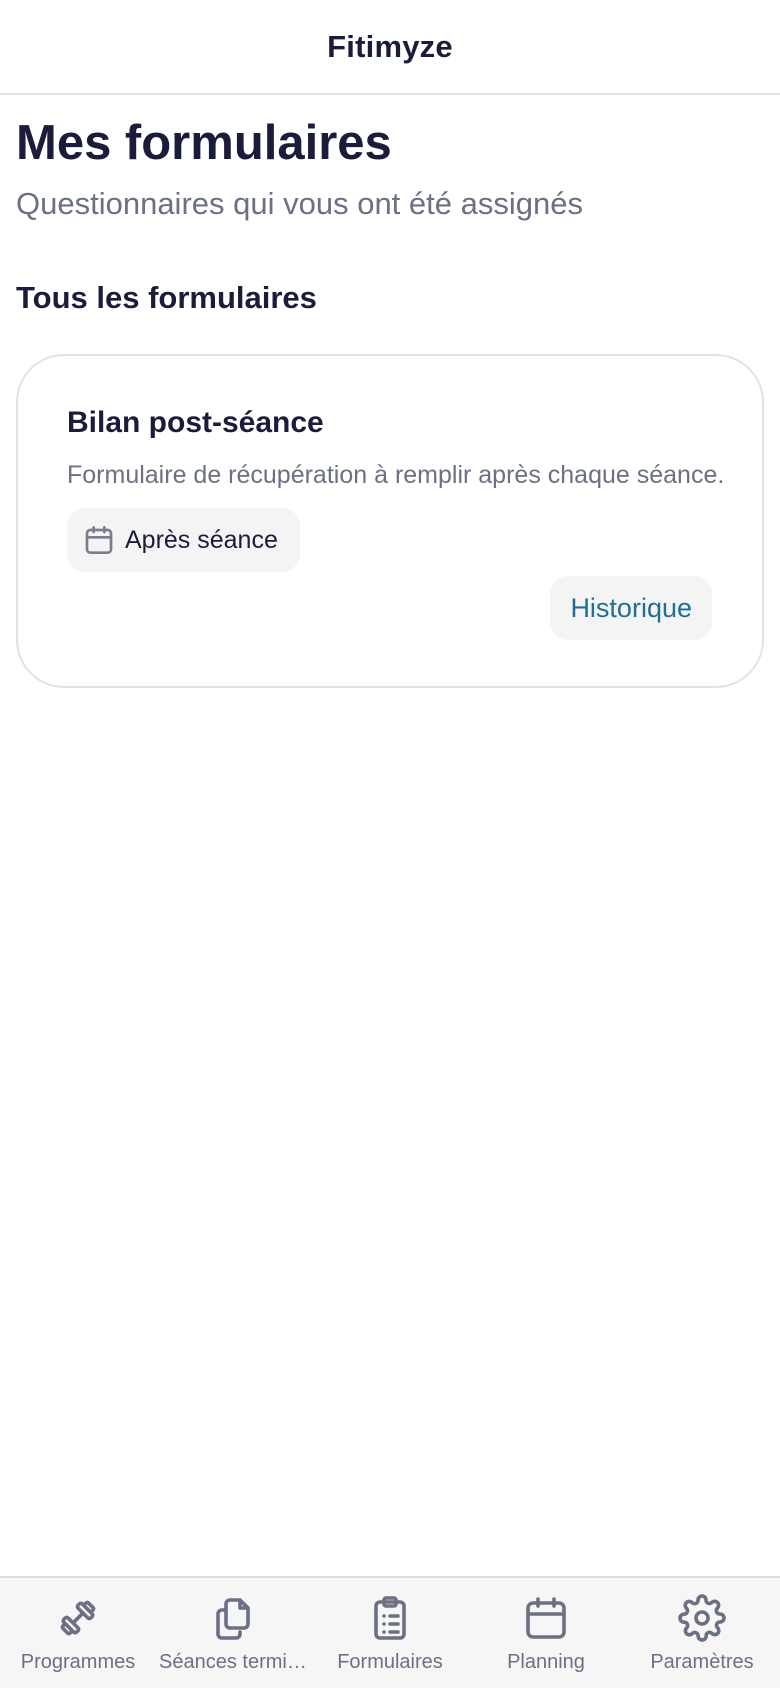 The height and width of the screenshot is (1688, 780). Describe the element at coordinates (546, 1662) in the screenshot. I see `tab-label: Planning` at that location.